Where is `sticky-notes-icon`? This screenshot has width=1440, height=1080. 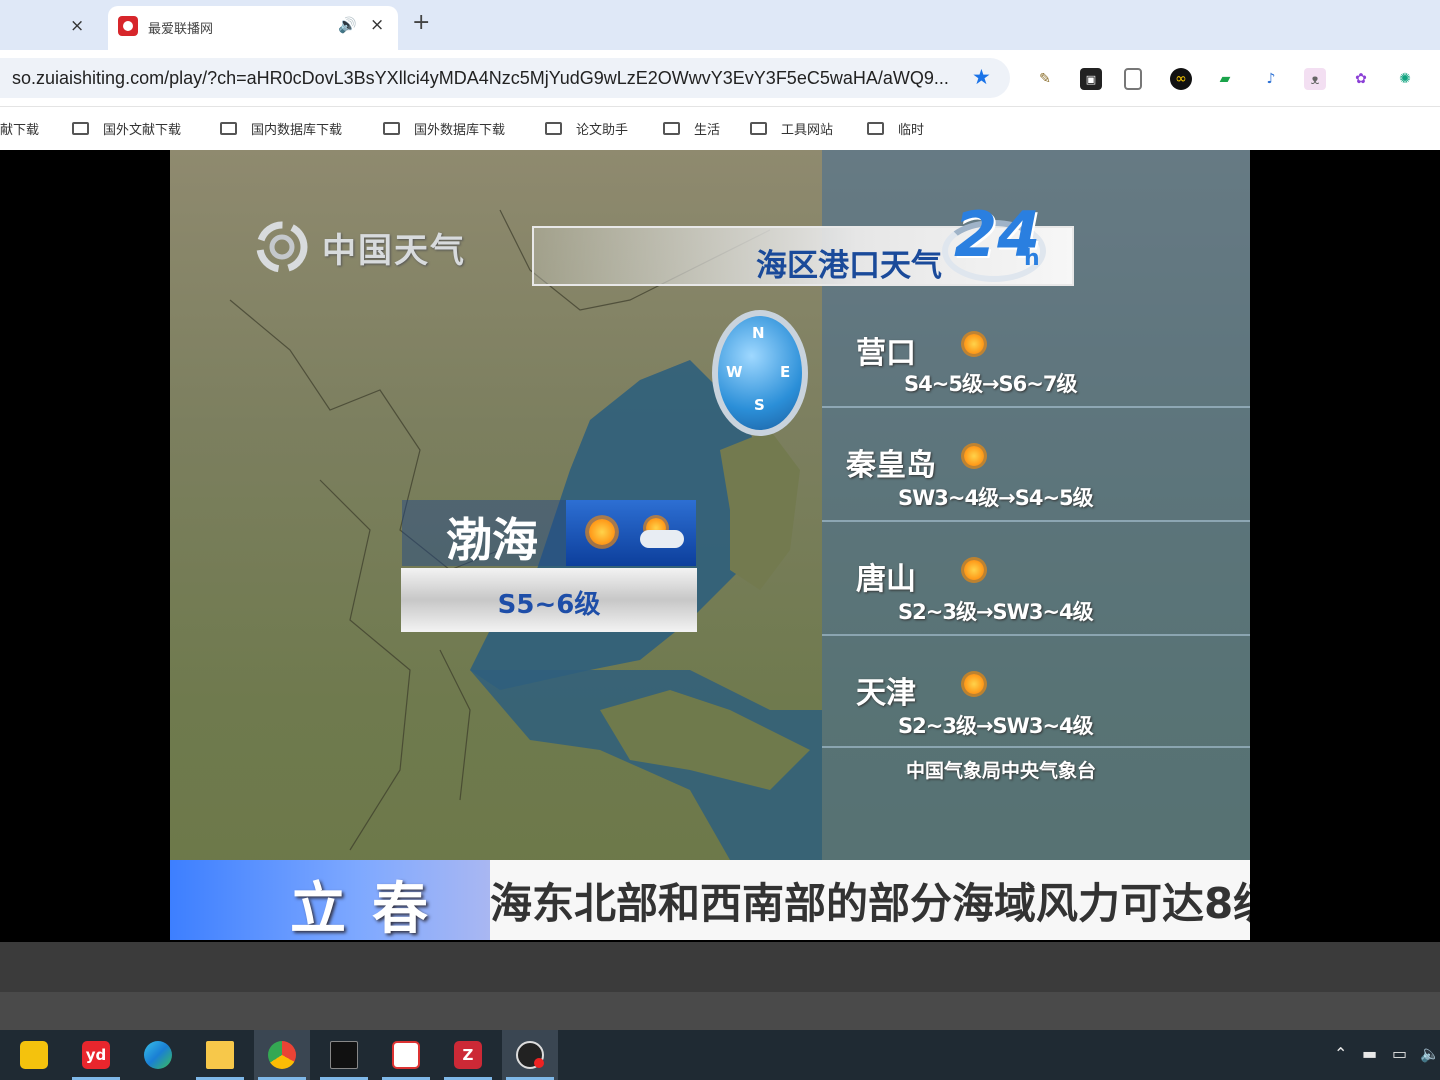 sticky-notes-icon is located at coordinates (34, 1055).